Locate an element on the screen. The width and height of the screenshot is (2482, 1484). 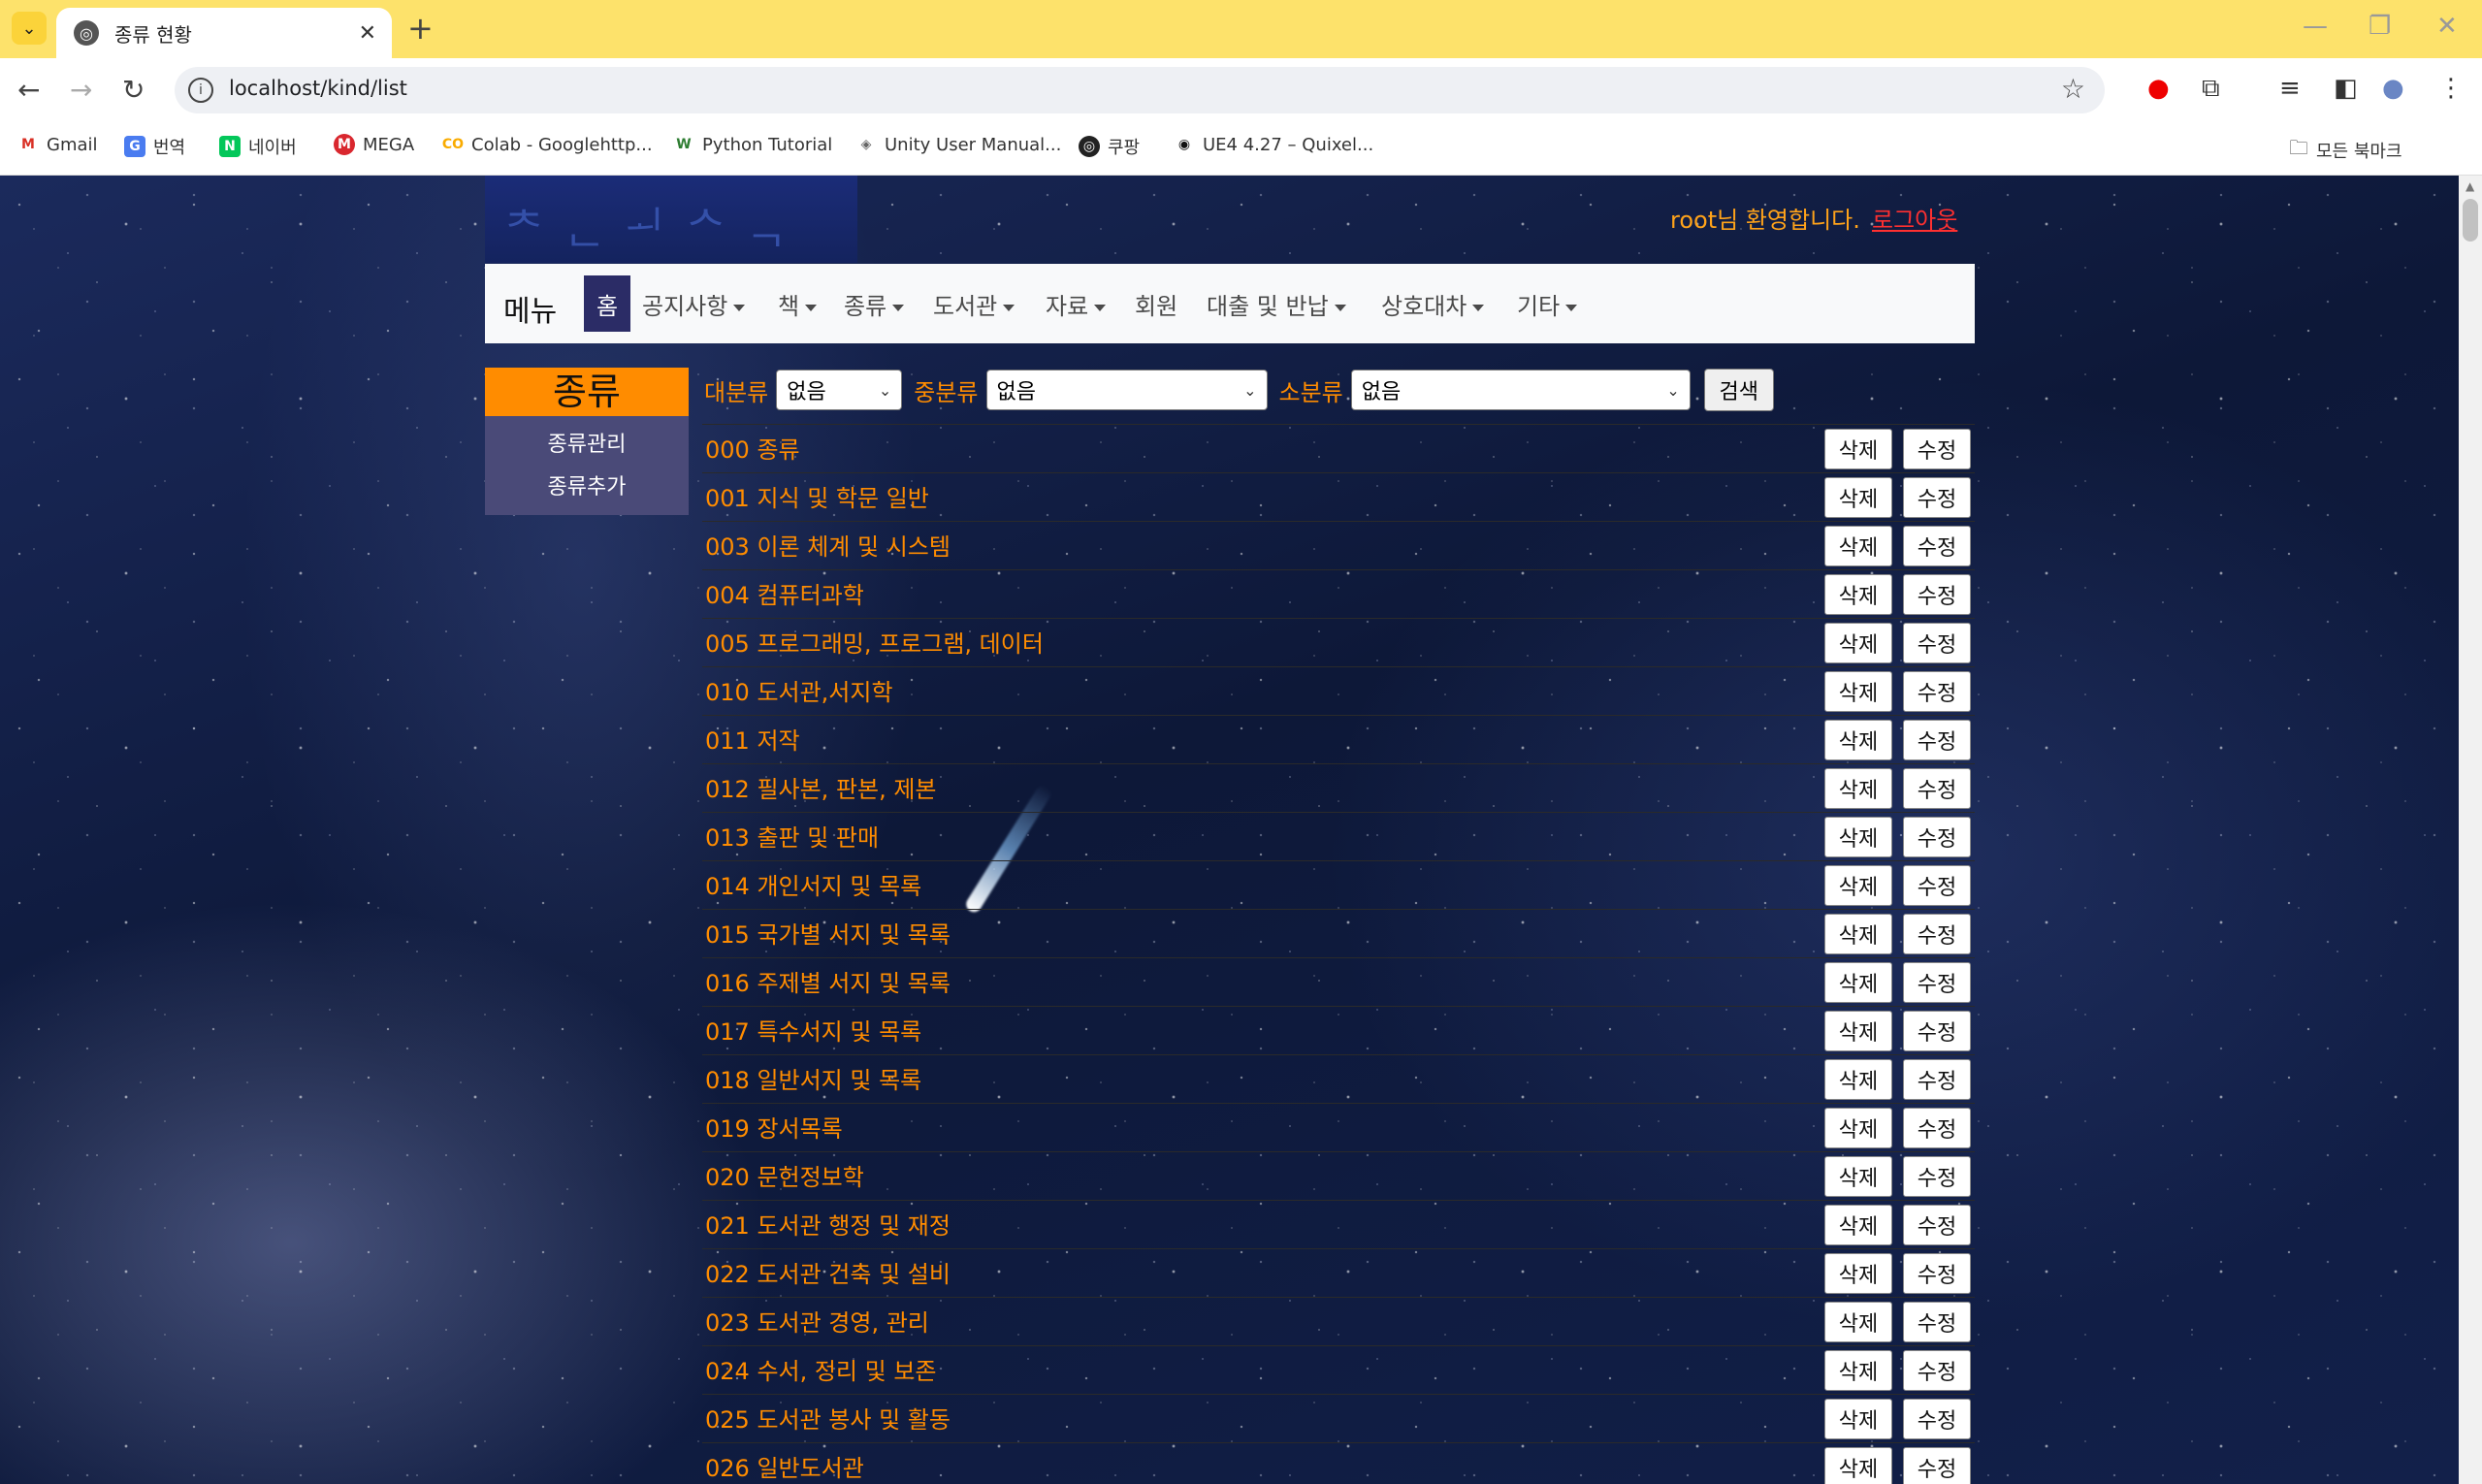
scroll-up-icon: ▲ is located at coordinates (2470, 186).